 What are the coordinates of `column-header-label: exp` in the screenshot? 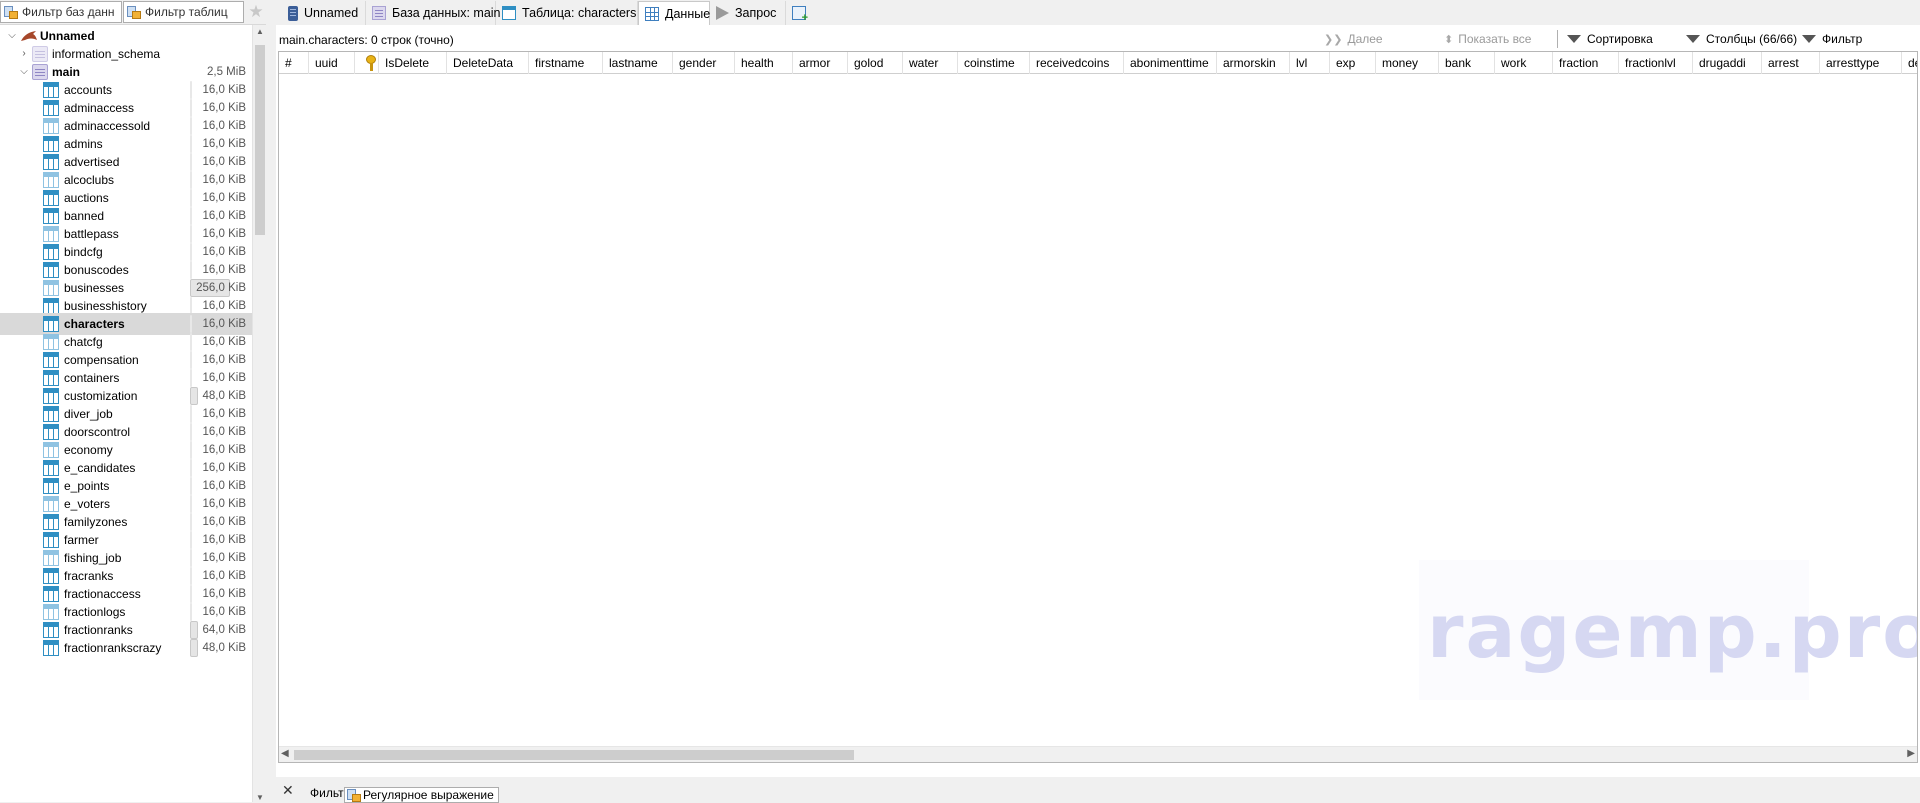 It's located at (1346, 63).